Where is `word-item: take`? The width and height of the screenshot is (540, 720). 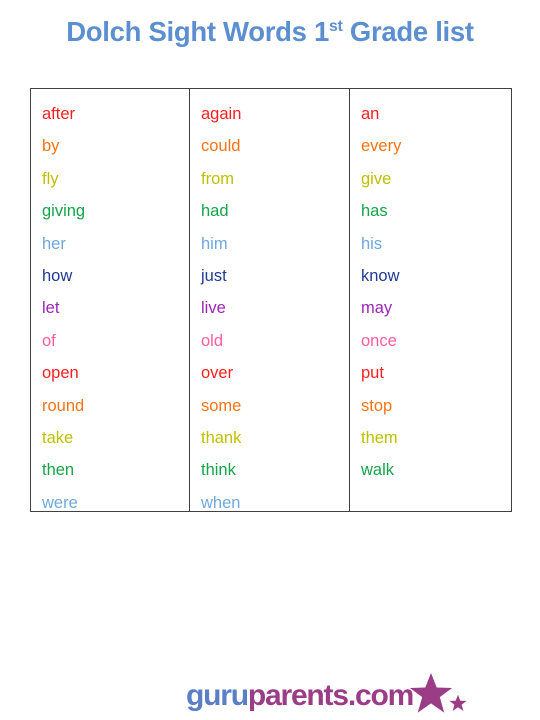
word-item: take is located at coordinates (58, 437).